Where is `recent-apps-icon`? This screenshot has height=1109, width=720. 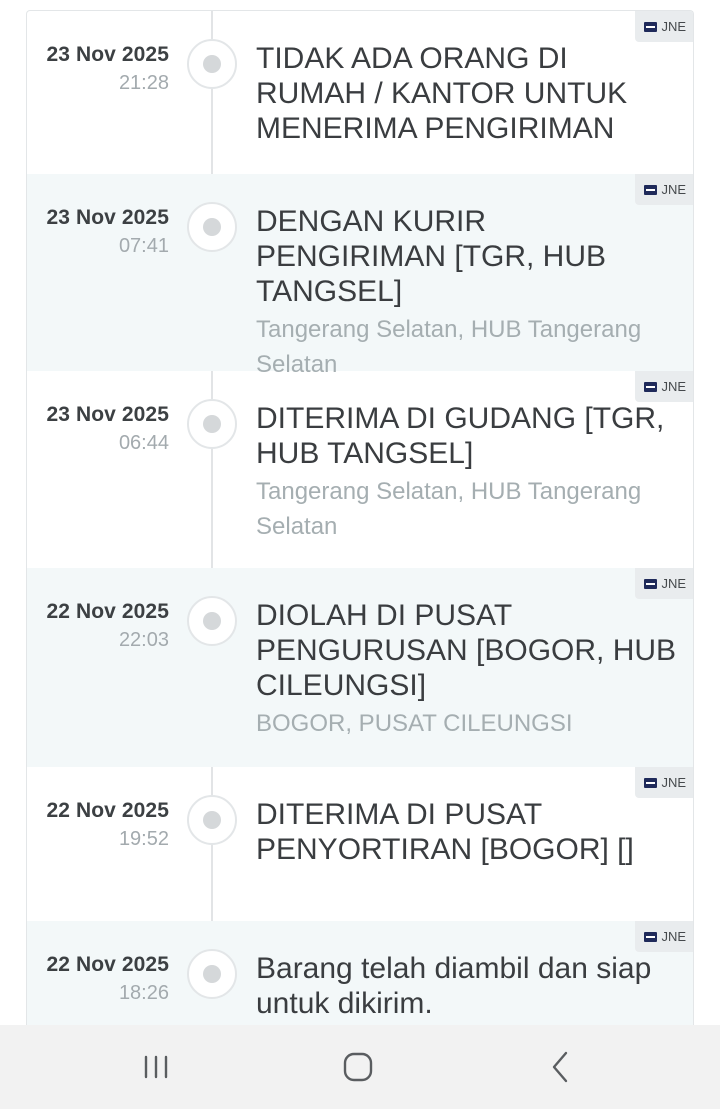 recent-apps-icon is located at coordinates (156, 1067).